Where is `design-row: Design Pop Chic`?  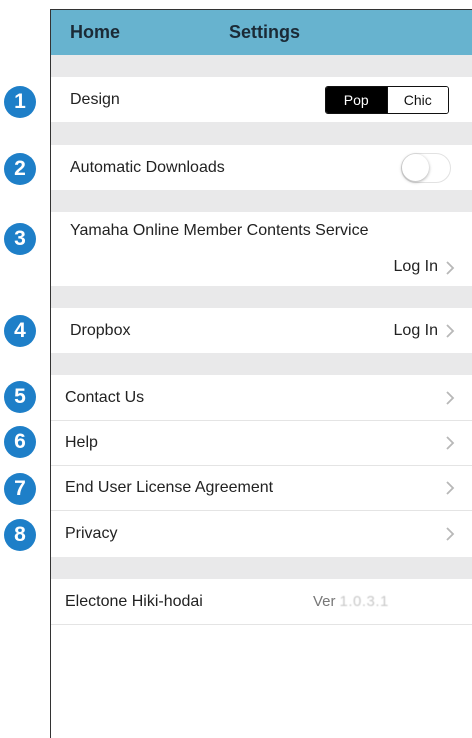 design-row: Design Pop Chic is located at coordinates (261, 99).